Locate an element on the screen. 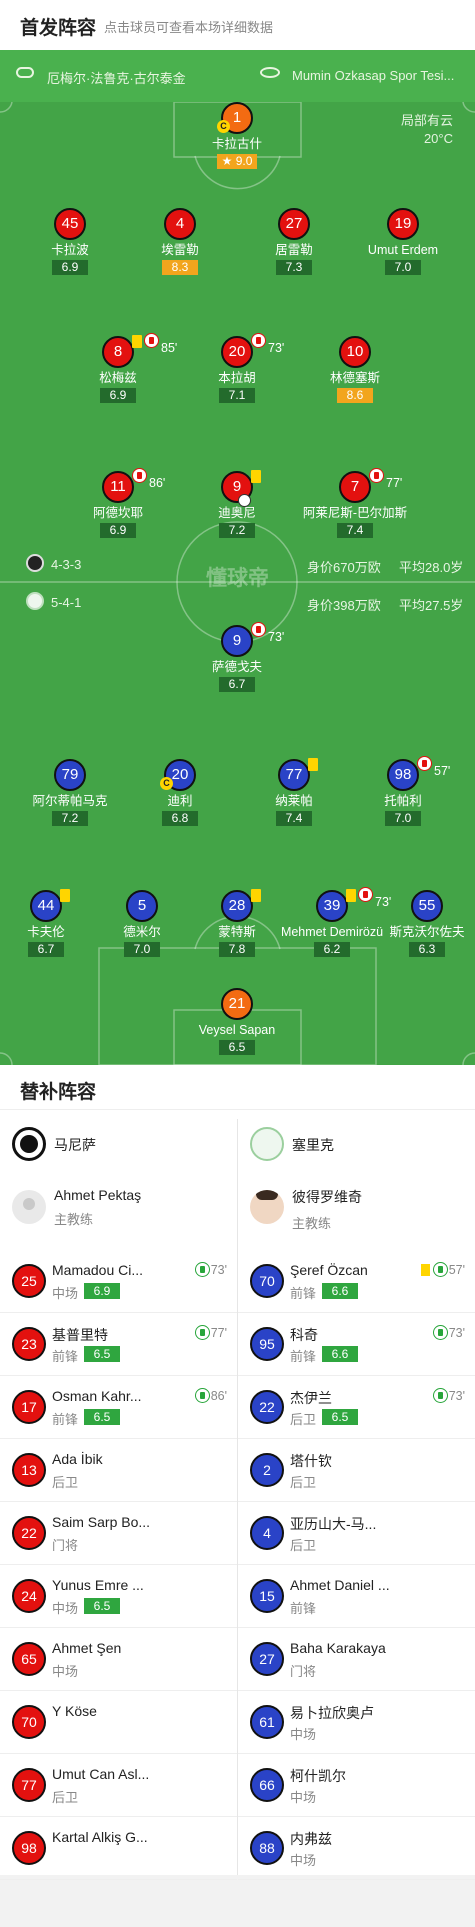 The height and width of the screenshot is (1927, 475). player-p8: 8 85' 松梅兹 6.9 is located at coordinates (118, 368).